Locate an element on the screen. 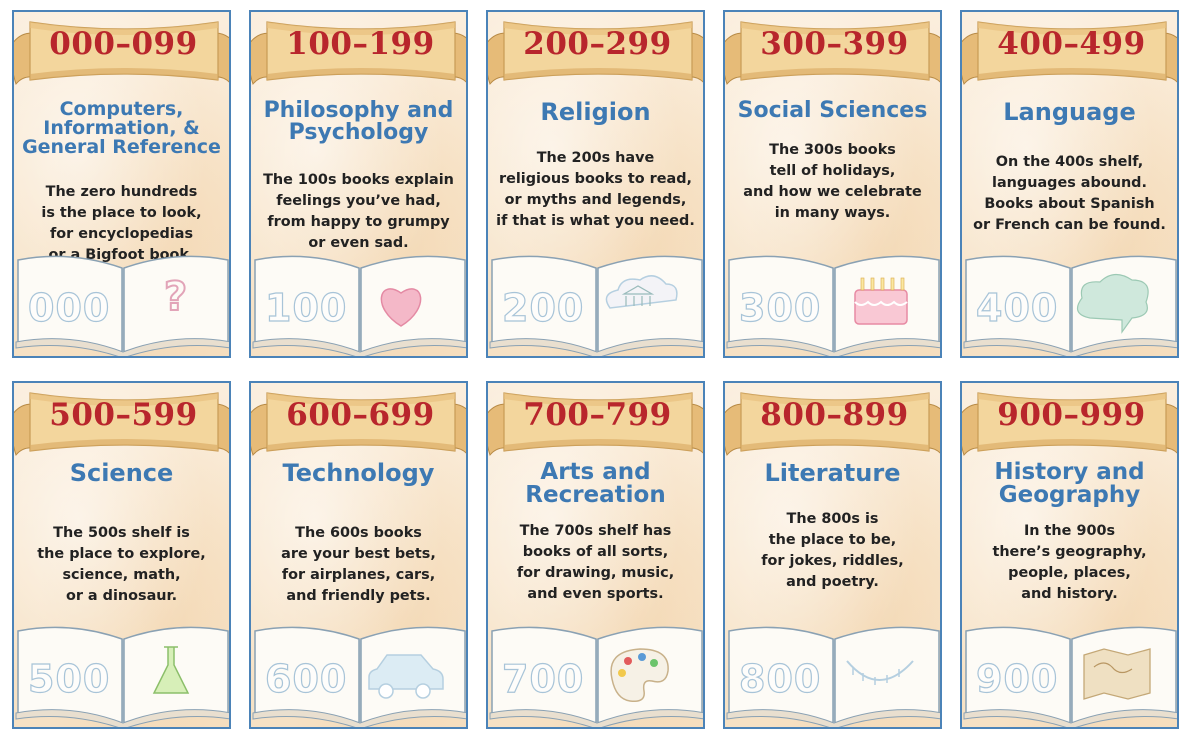 The width and height of the screenshot is (1200, 744). category-line: Technology is located at coordinates (358, 473).